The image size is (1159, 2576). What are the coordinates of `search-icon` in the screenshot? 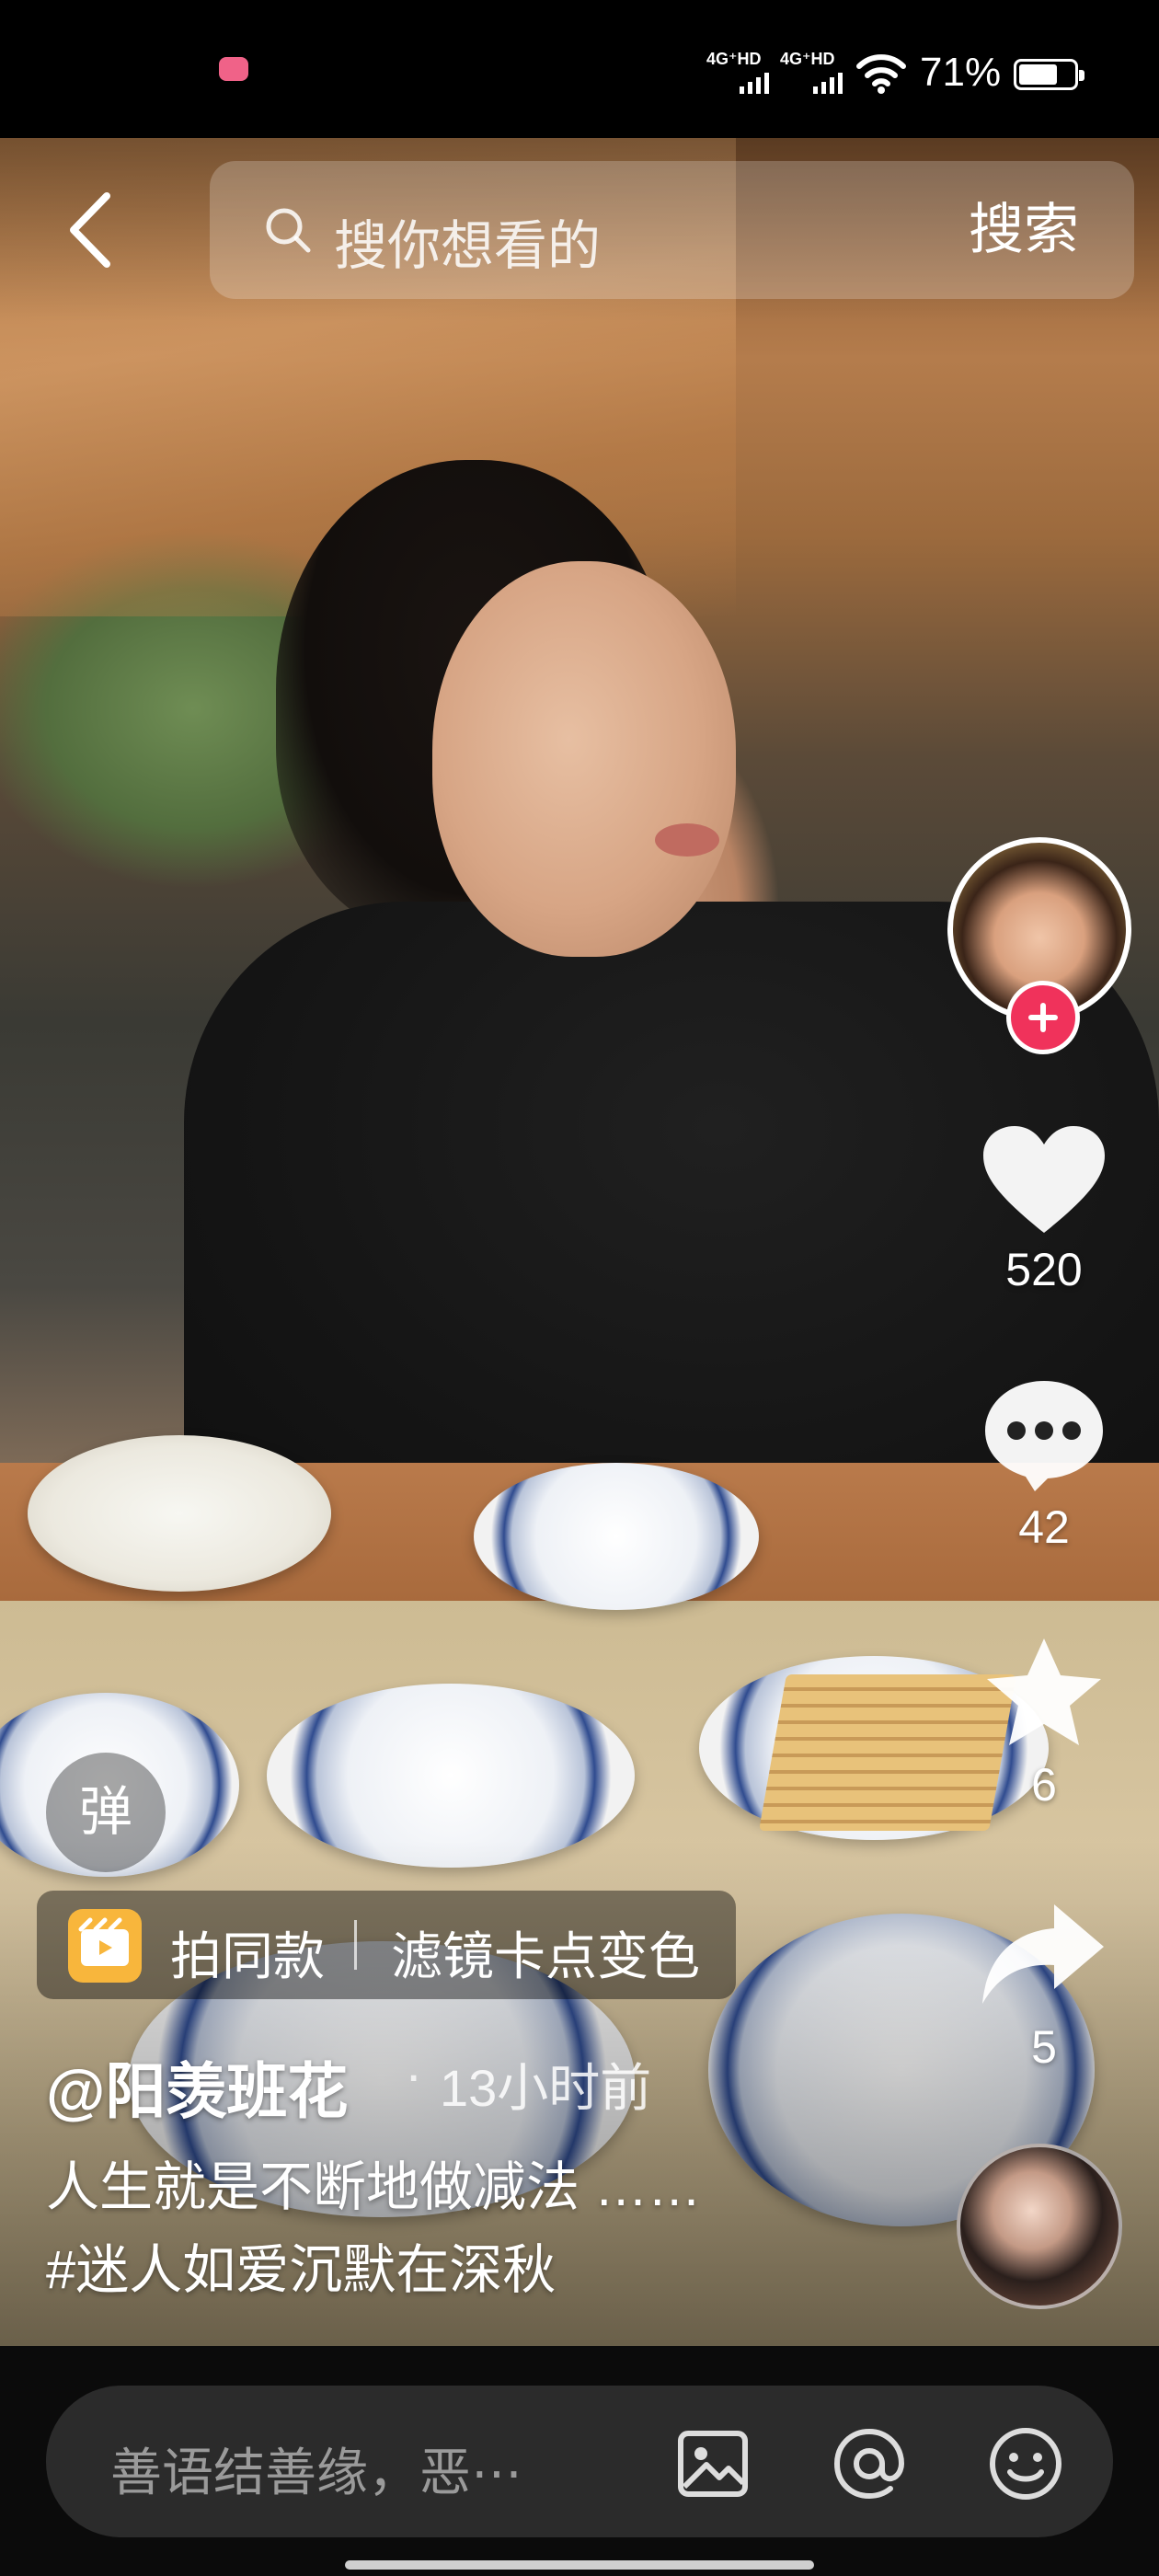 It's located at (288, 230).